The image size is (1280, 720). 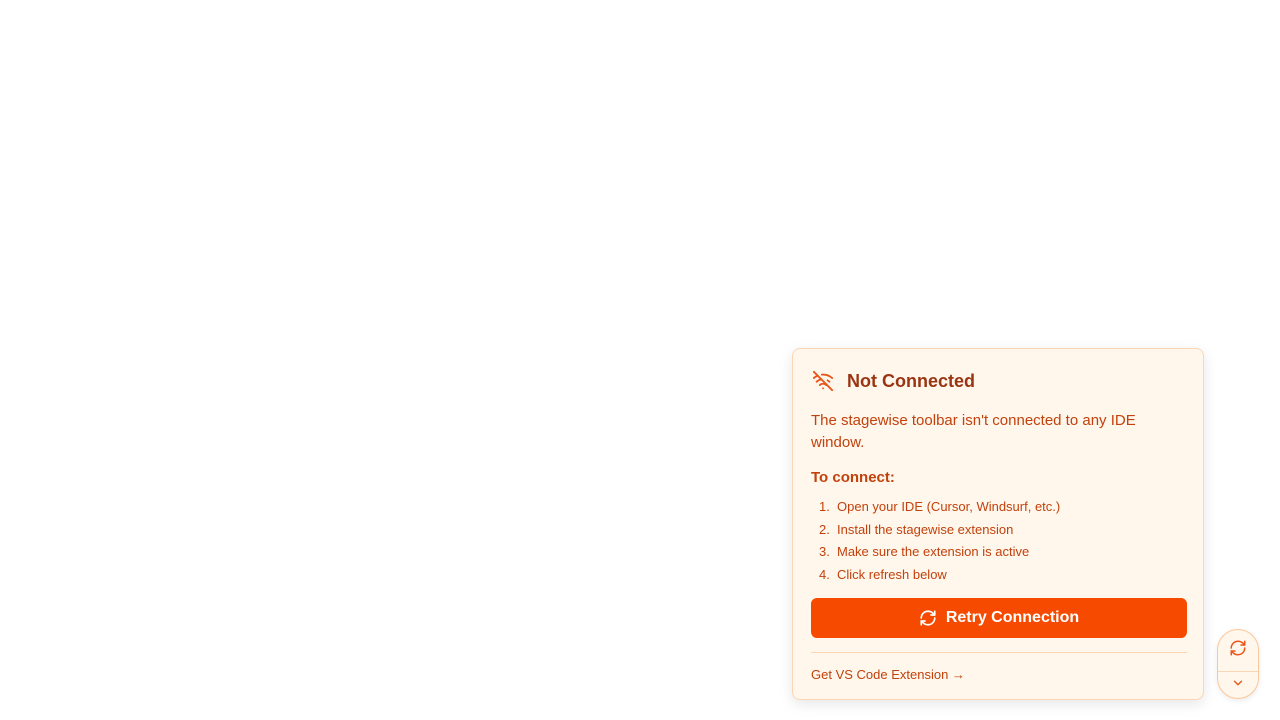 I want to click on retry-connection-button: Retry Connection, so click(x=999, y=618).